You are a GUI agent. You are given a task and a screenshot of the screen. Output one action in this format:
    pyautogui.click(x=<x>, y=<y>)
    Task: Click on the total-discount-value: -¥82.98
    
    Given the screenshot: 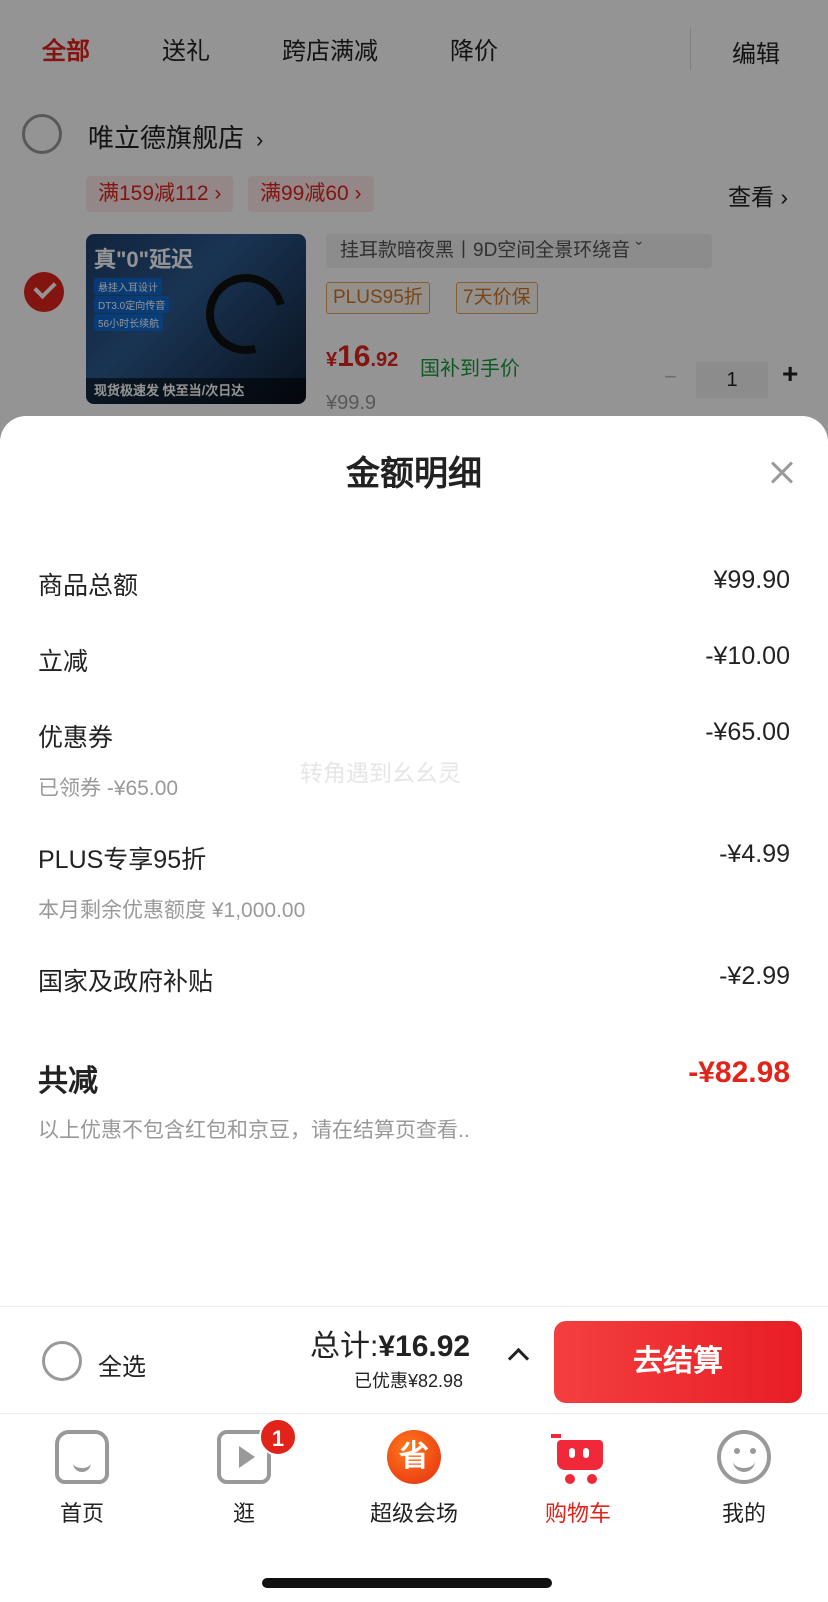 What is the action you would take?
    pyautogui.click(x=739, y=1072)
    